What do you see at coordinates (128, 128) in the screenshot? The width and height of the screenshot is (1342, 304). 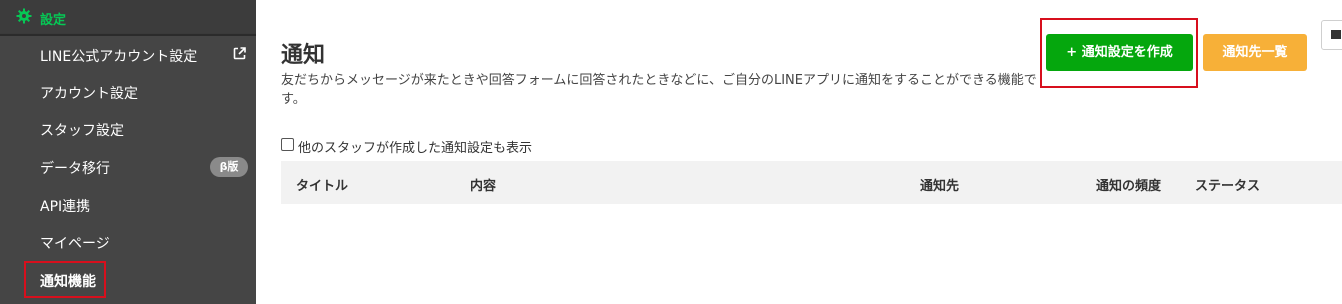 I see `sidebar-item-staff-settings: スタッフ設定` at bounding box center [128, 128].